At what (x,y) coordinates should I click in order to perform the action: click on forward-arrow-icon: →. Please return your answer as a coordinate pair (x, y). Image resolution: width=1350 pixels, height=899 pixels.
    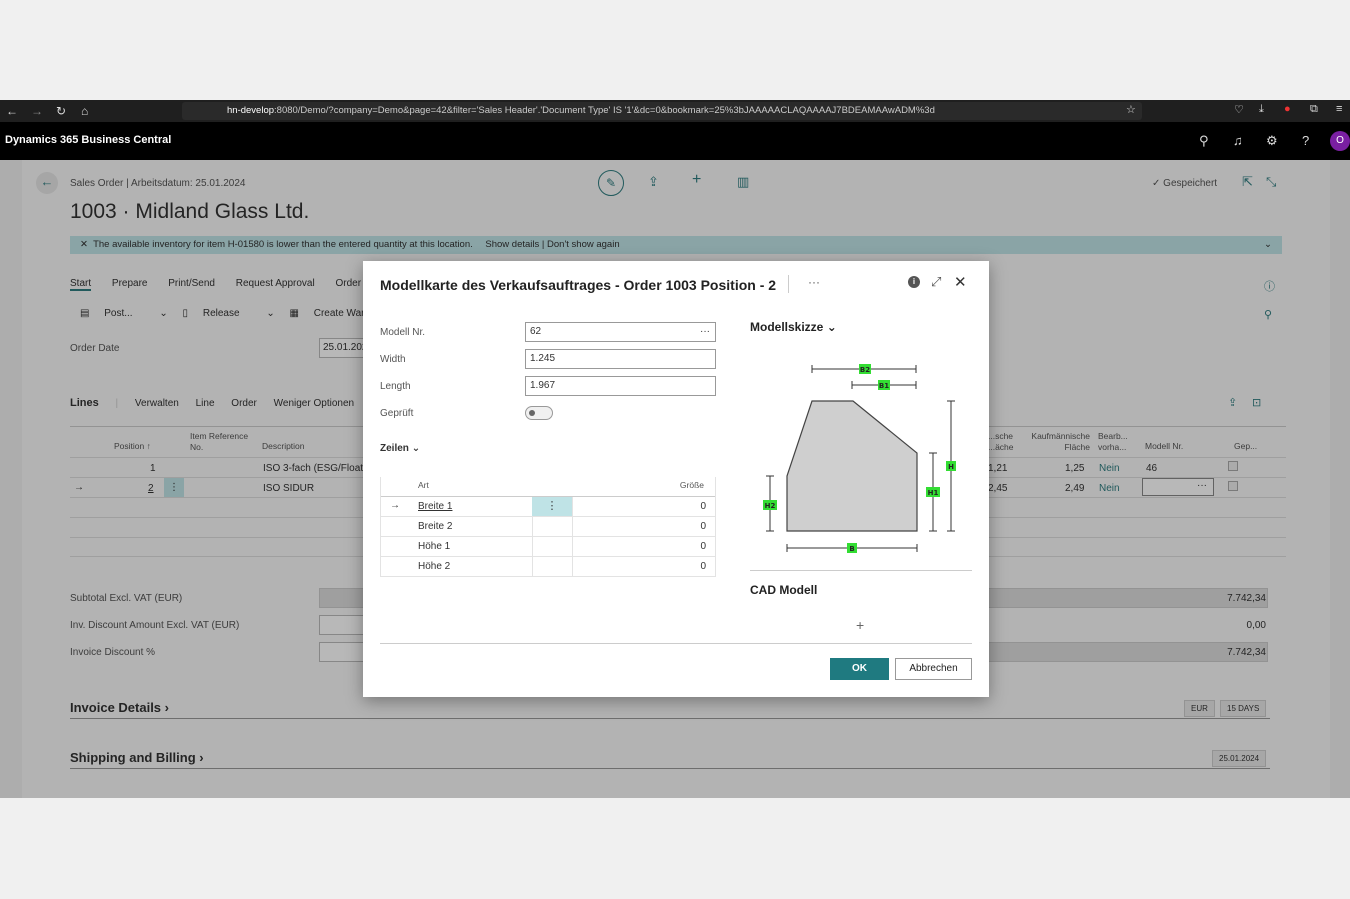
    Looking at the image, I should click on (37, 111).